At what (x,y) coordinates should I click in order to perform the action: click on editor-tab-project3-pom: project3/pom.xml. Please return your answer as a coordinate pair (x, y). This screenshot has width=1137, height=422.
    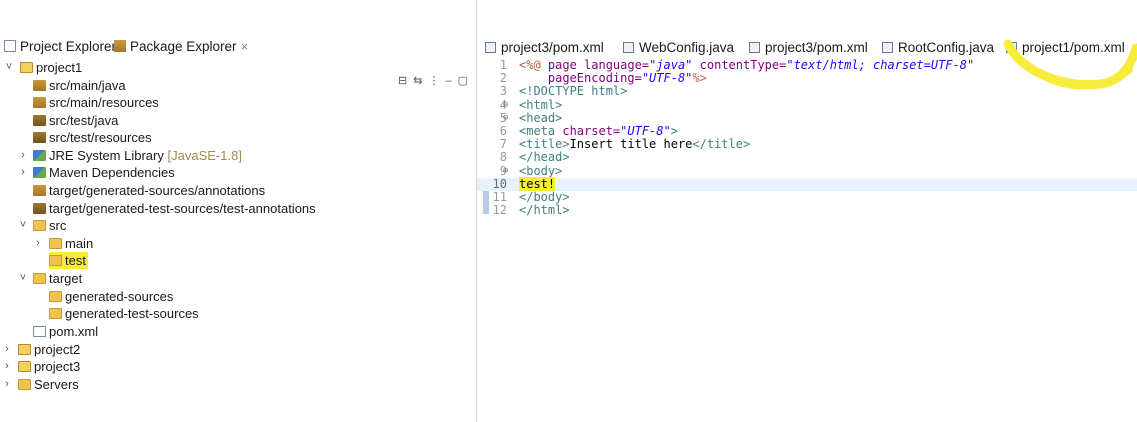
    Looking at the image, I should click on (544, 48).